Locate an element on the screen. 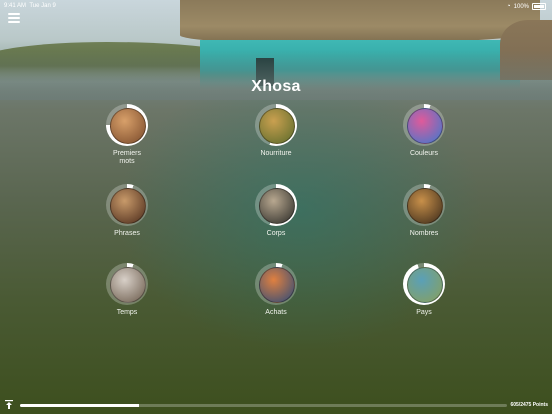 The image size is (552, 414). topic-nourriture: Nourriture is located at coordinates (276, 131).